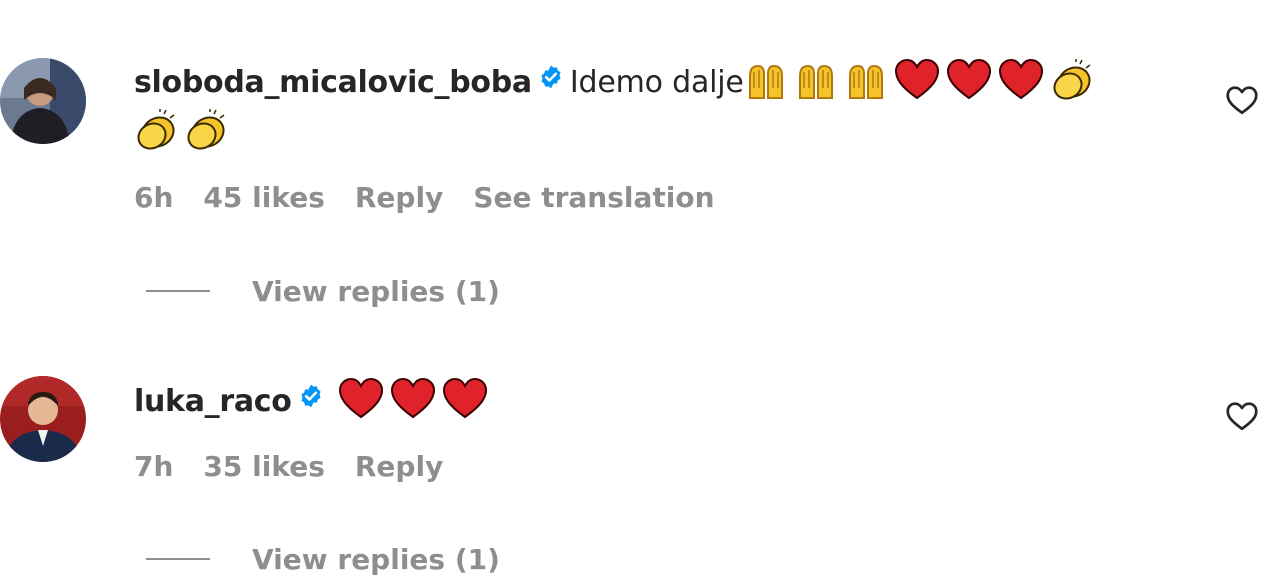 Image resolution: width=1280 pixels, height=580 pixels. I want to click on comment-username: luka_raco, so click(213, 401).